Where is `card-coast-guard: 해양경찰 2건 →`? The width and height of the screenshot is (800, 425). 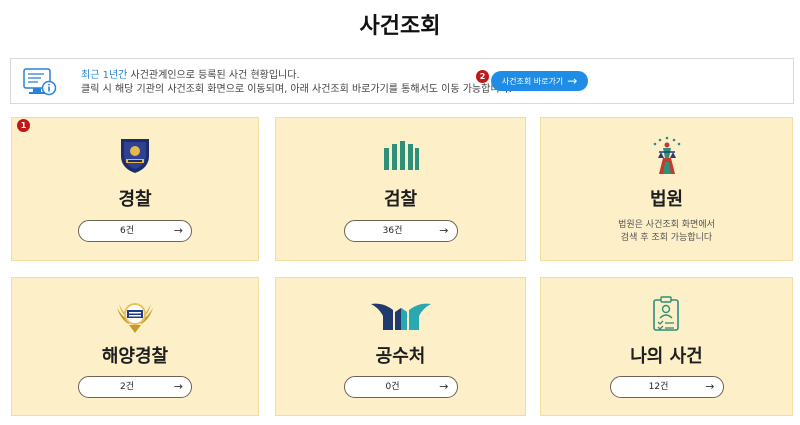 card-coast-guard: 해양경찰 2건 → is located at coordinates (135, 346).